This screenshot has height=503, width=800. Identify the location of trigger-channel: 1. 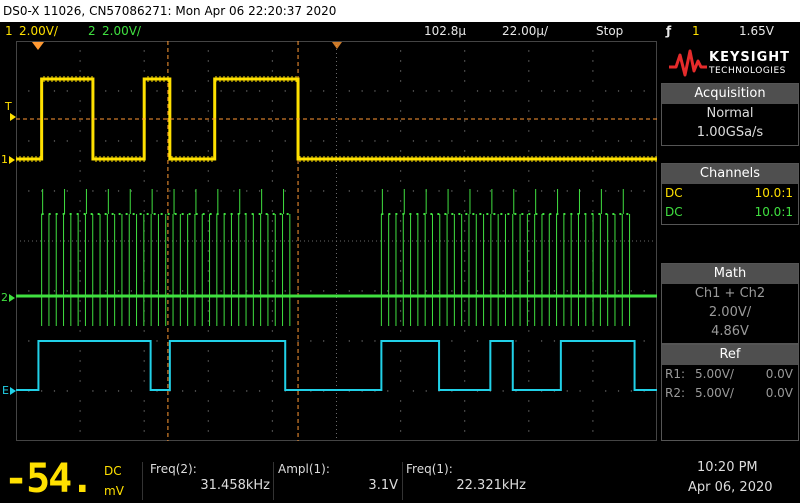
(696, 31).